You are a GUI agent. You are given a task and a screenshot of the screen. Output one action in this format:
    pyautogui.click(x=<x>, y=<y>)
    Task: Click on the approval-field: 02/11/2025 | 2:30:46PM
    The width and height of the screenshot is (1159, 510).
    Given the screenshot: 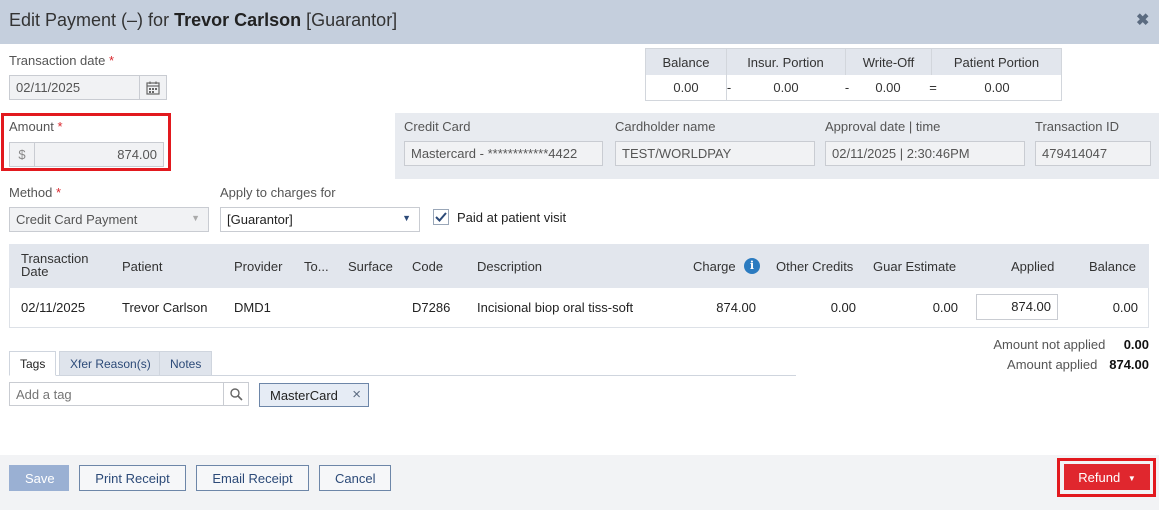 What is the action you would take?
    pyautogui.click(x=925, y=153)
    